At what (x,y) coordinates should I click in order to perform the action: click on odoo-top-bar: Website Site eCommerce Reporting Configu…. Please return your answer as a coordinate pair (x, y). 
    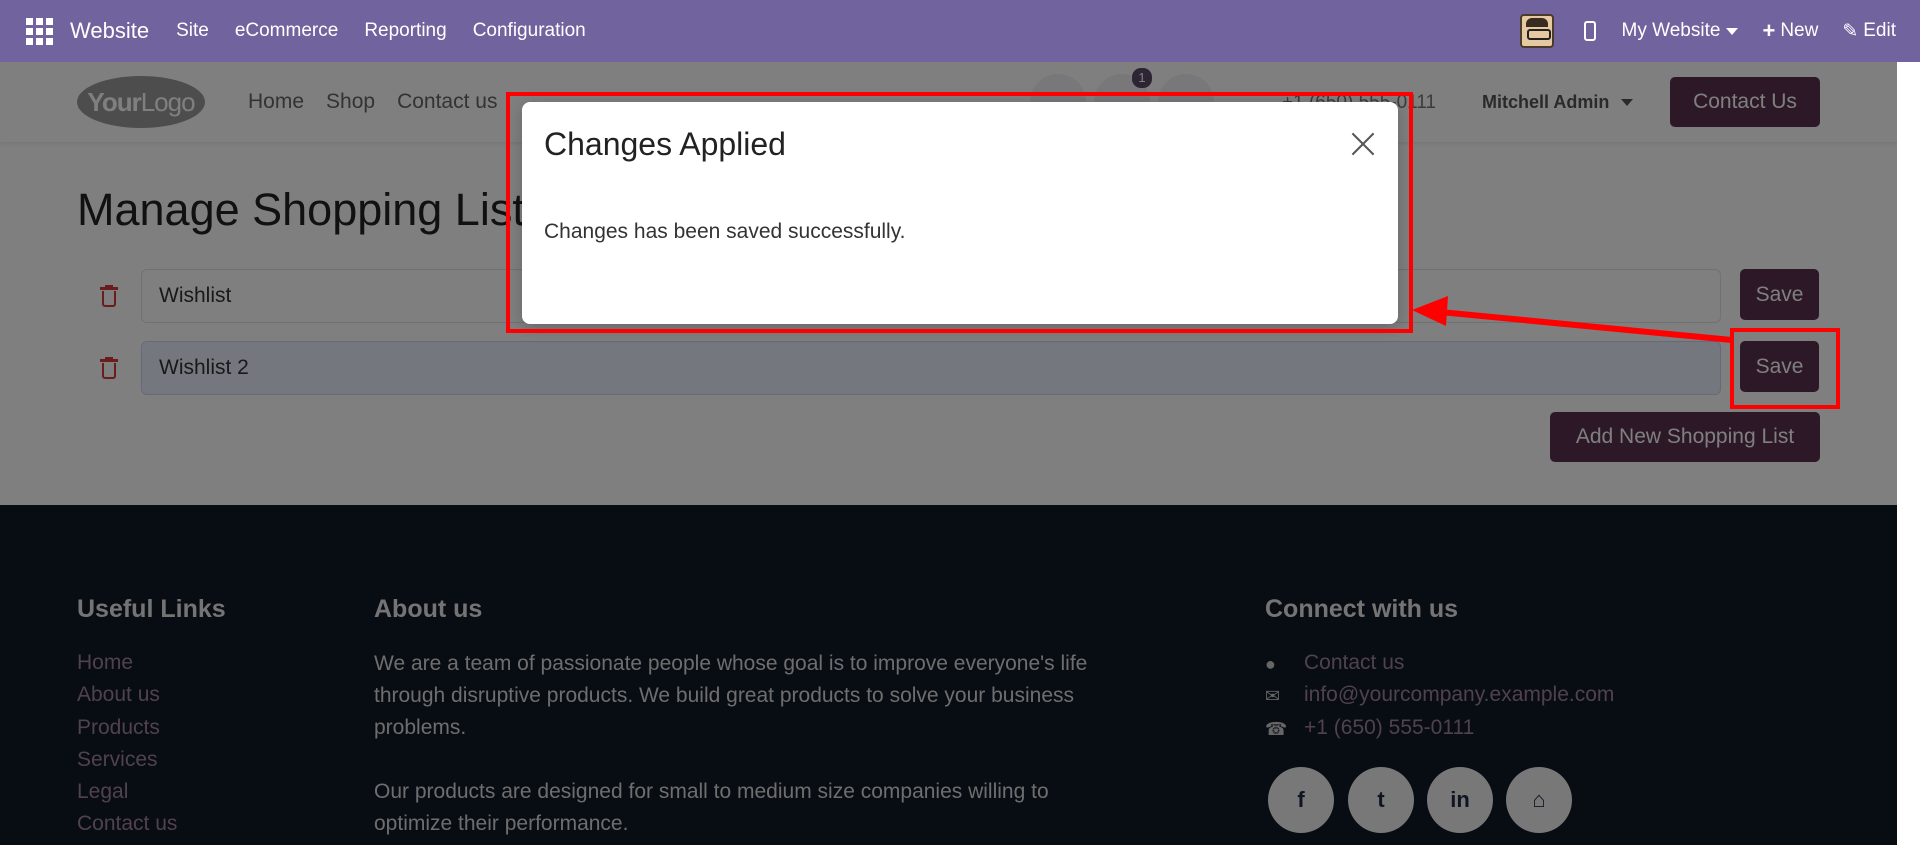
    Looking at the image, I should click on (960, 31).